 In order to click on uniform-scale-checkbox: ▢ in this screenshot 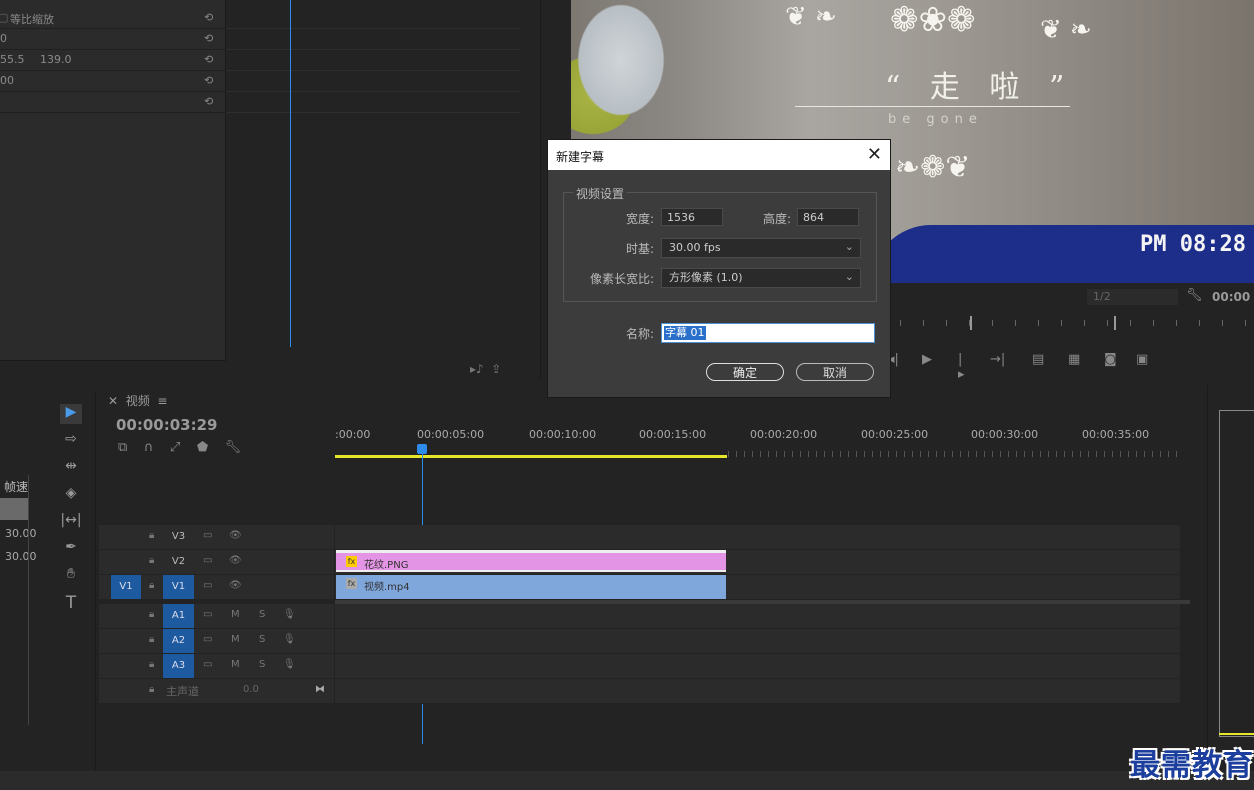, I will do `click(4, 17)`.